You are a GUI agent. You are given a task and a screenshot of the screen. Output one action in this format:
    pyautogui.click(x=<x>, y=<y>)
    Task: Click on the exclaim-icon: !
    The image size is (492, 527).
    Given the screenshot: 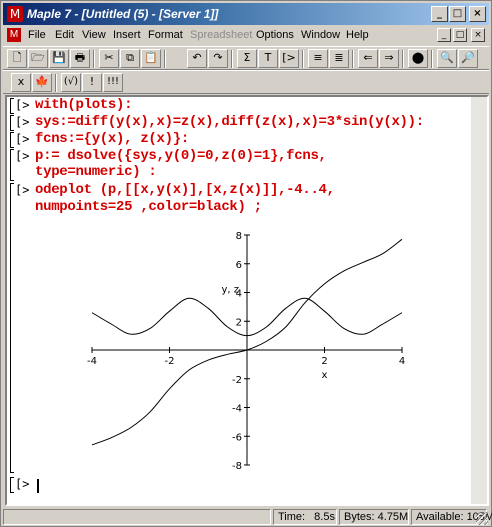 What is the action you would take?
    pyautogui.click(x=92, y=82)
    